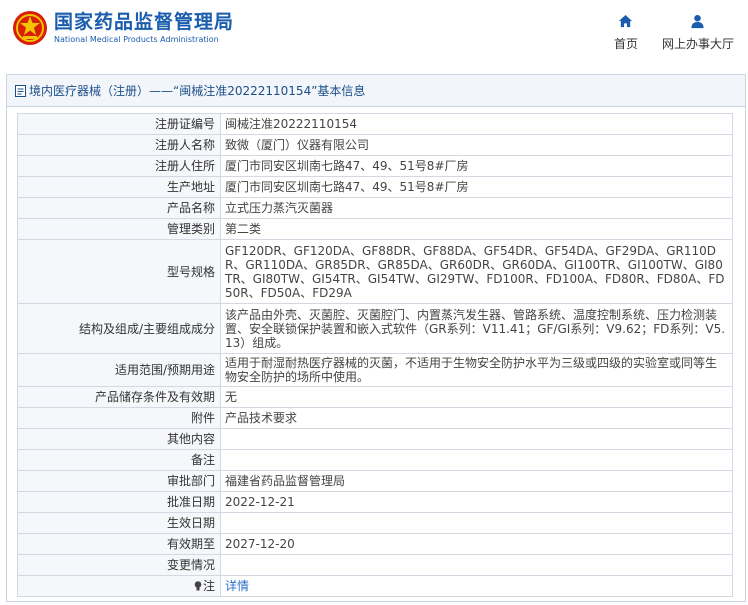  What do you see at coordinates (476, 418) in the screenshot?
I see `field-value: 产品技术要求` at bounding box center [476, 418].